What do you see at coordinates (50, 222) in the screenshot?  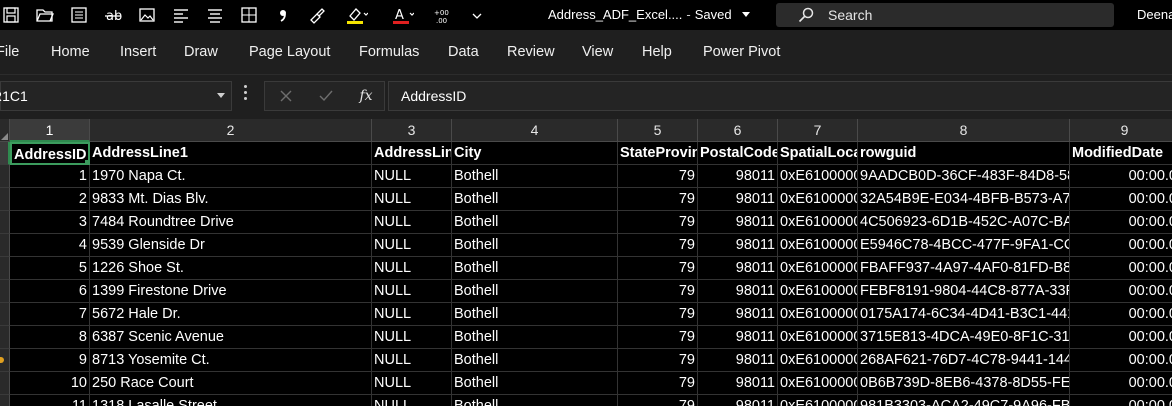 I see `cell-address-id: 3` at bounding box center [50, 222].